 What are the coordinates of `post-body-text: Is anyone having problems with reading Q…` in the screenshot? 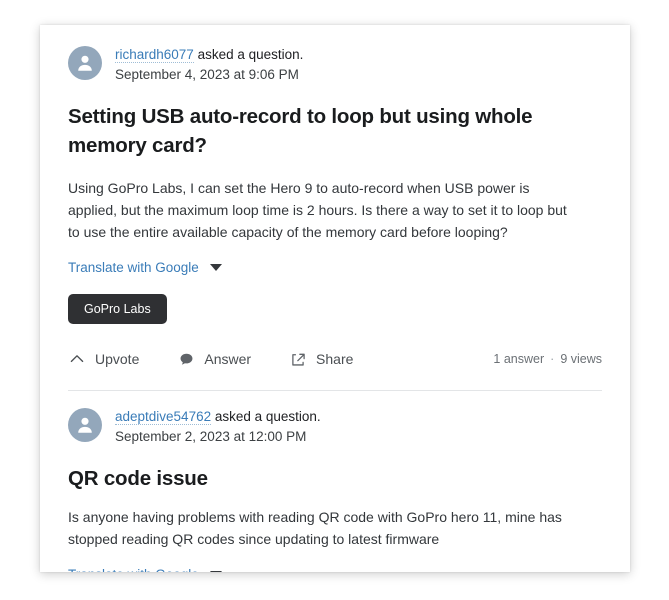 It's located at (315, 528).